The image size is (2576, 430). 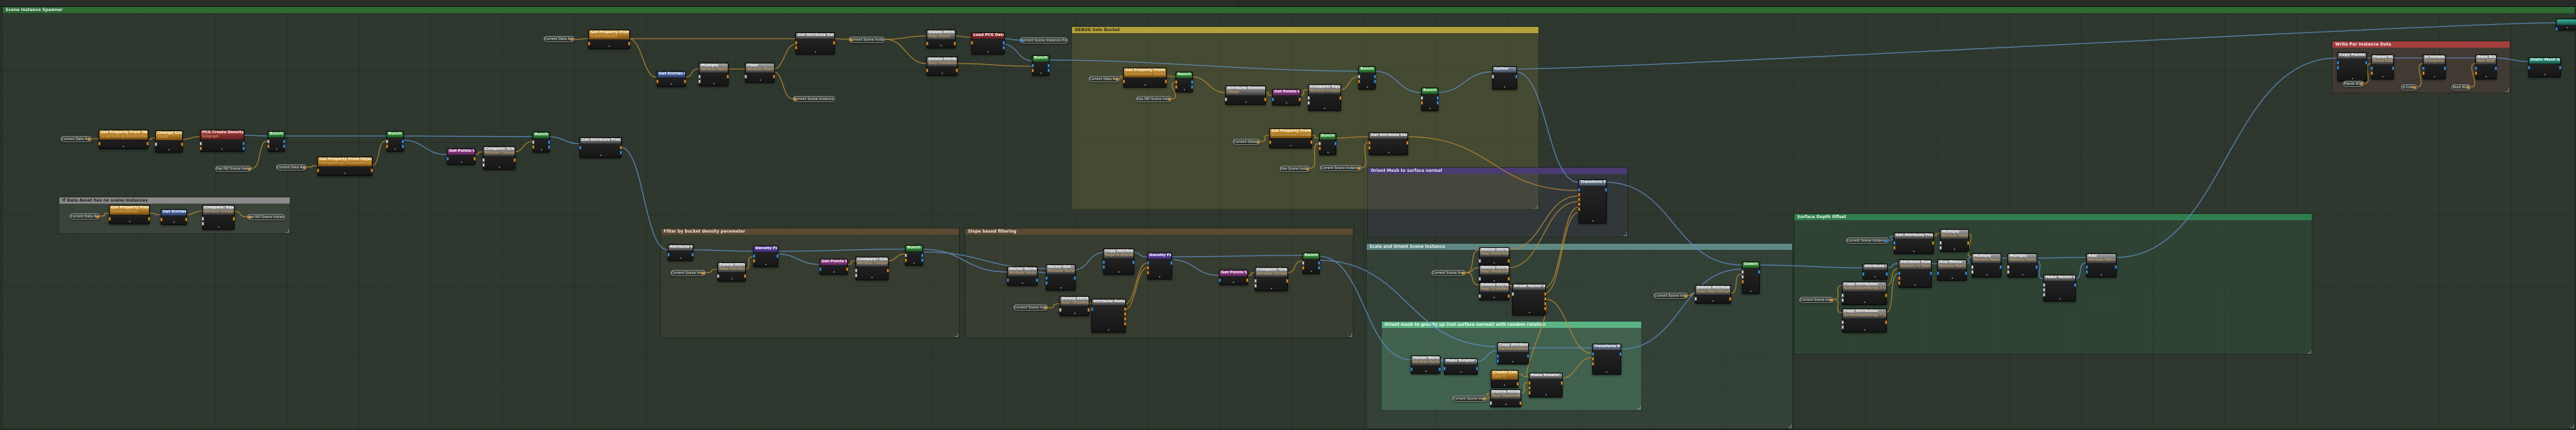 What do you see at coordinates (76, 139) in the screenshot?
I see `reroute-pill-current-data-asset-1: Current Data Asset` at bounding box center [76, 139].